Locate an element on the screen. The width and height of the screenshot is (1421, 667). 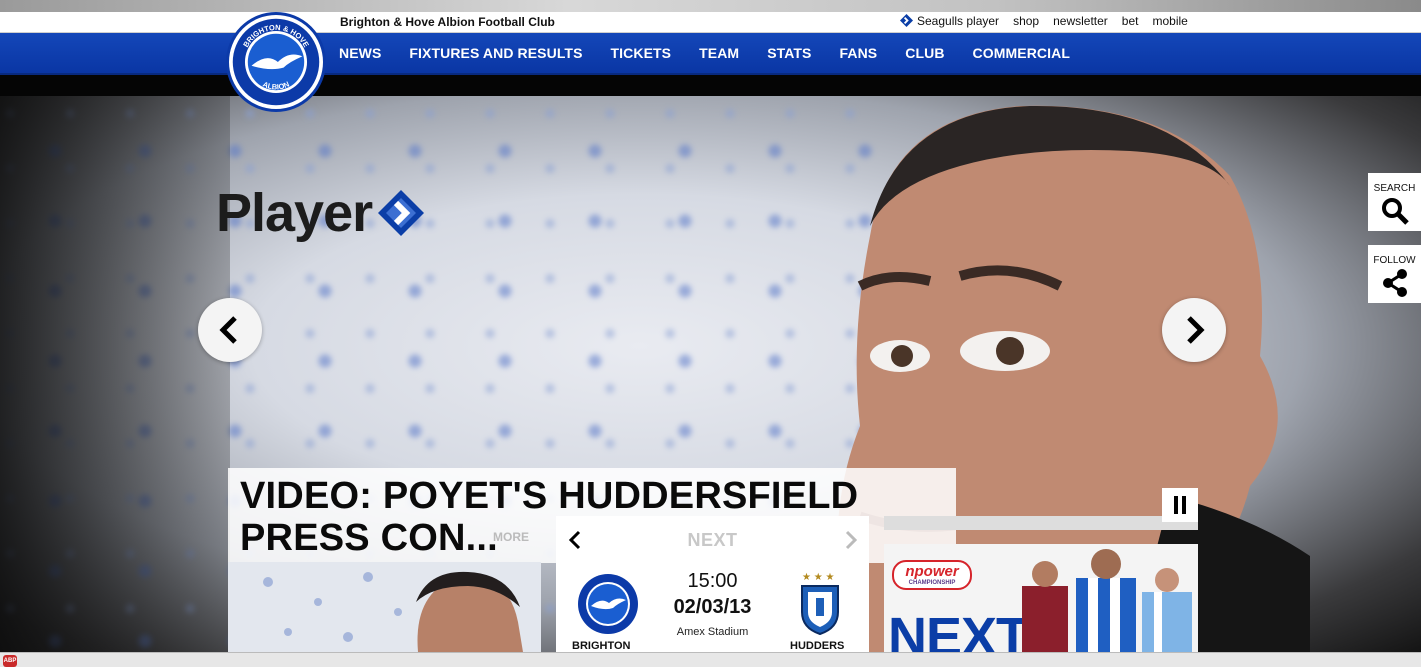
nav-fixtures-and-results: FIXTURES AND RESULTS is located at coordinates (495, 53).